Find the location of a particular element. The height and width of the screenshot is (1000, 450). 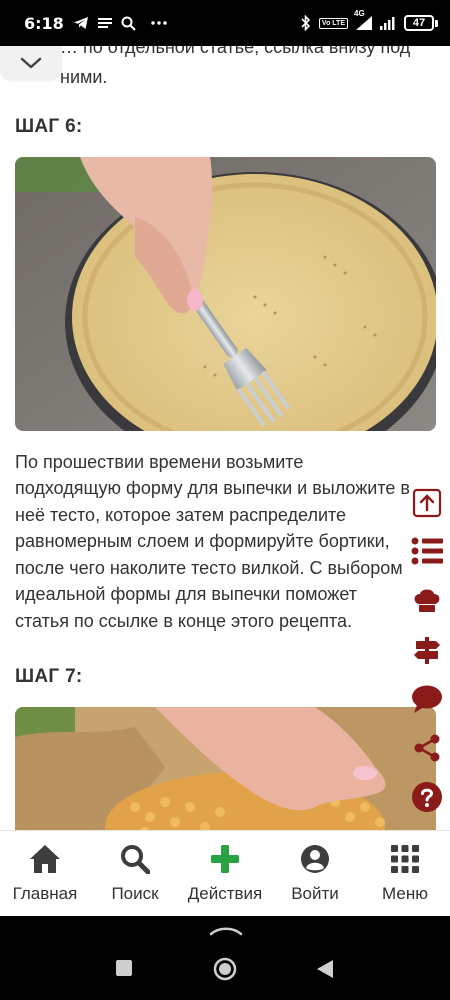

collapse-button is located at coordinates (31, 63).